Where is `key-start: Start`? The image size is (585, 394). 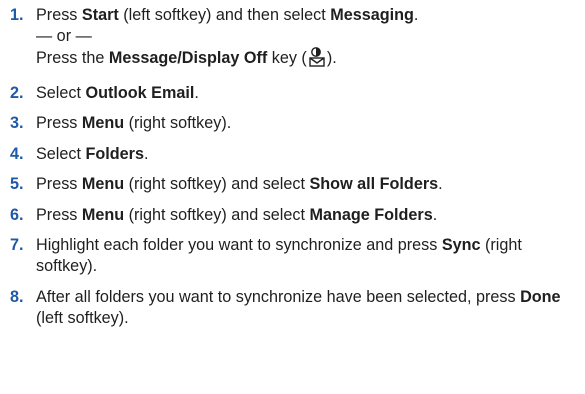 key-start: Start is located at coordinates (100, 15).